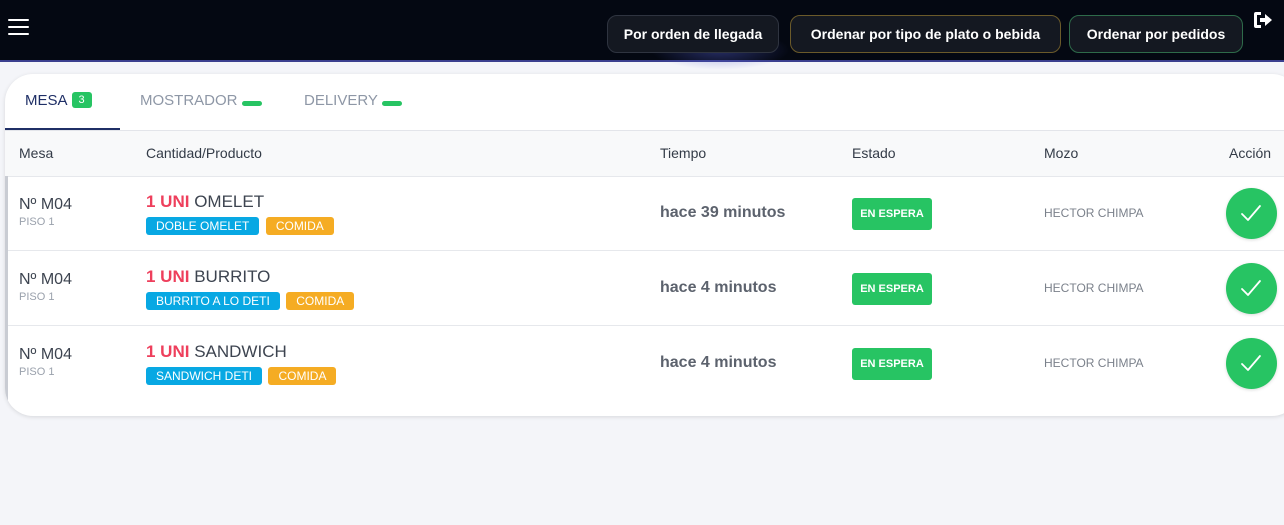 Image resolution: width=1284 pixels, height=525 pixels. I want to click on product-tags: BURRITO A LO DETI COMIDA, so click(251, 301).